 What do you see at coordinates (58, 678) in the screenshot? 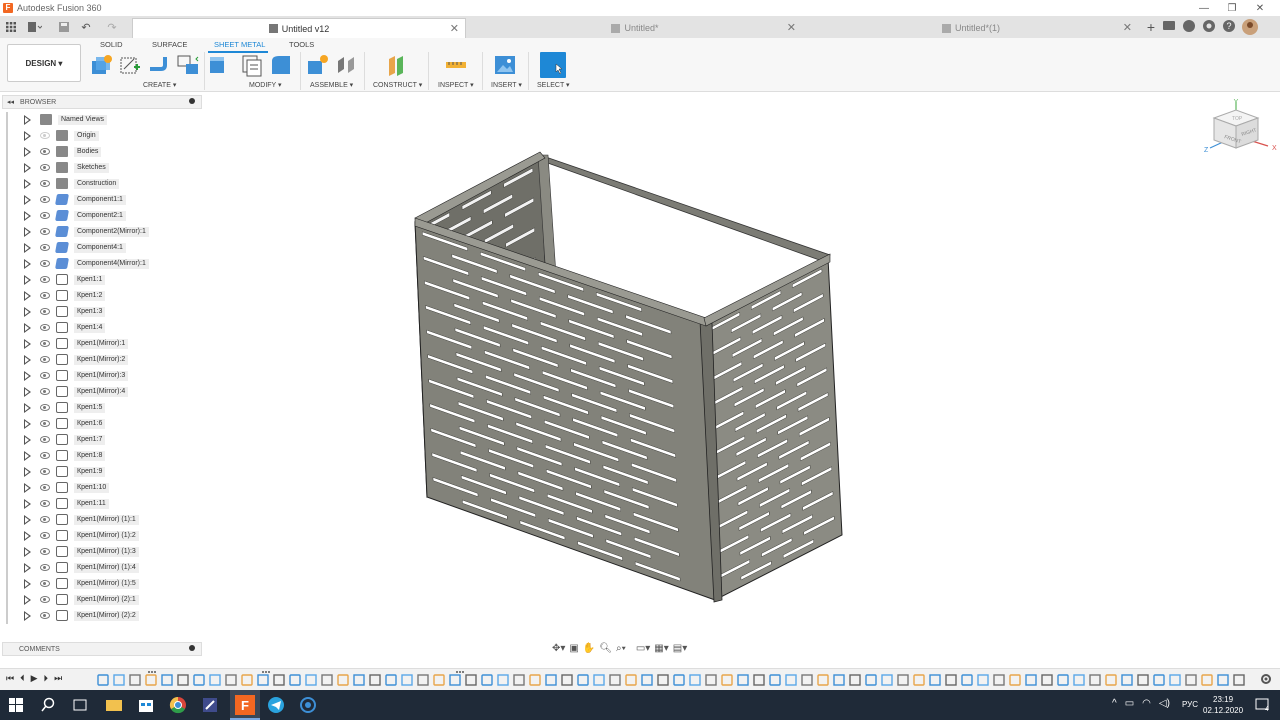
I see `go-to-end-icon: ⏭` at bounding box center [58, 678].